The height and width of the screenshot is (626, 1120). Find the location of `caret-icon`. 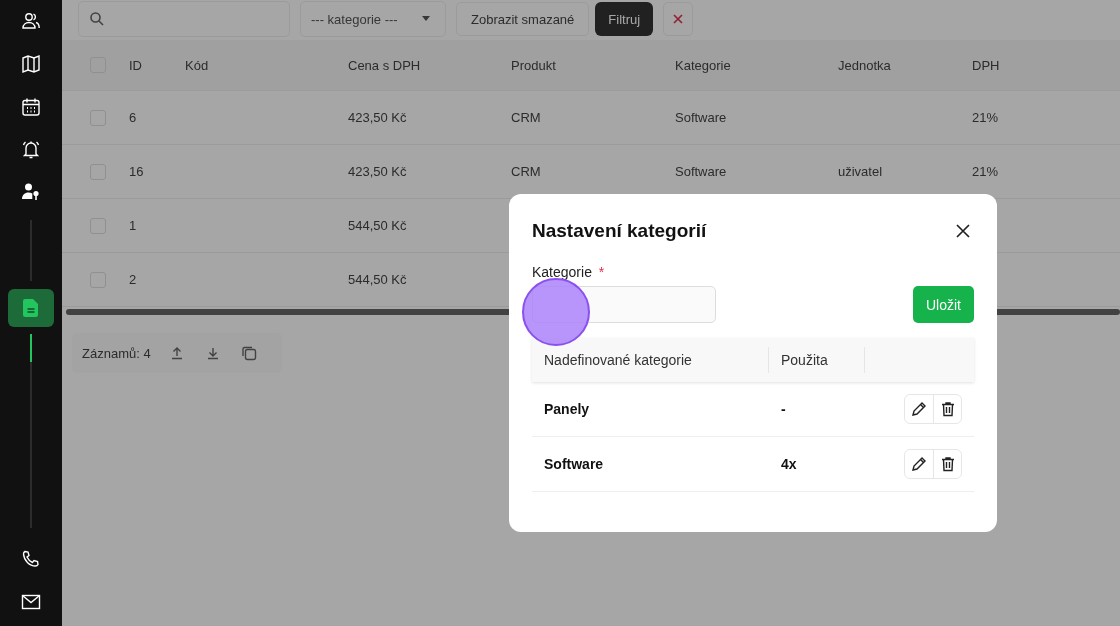

caret-icon is located at coordinates (426, 19).